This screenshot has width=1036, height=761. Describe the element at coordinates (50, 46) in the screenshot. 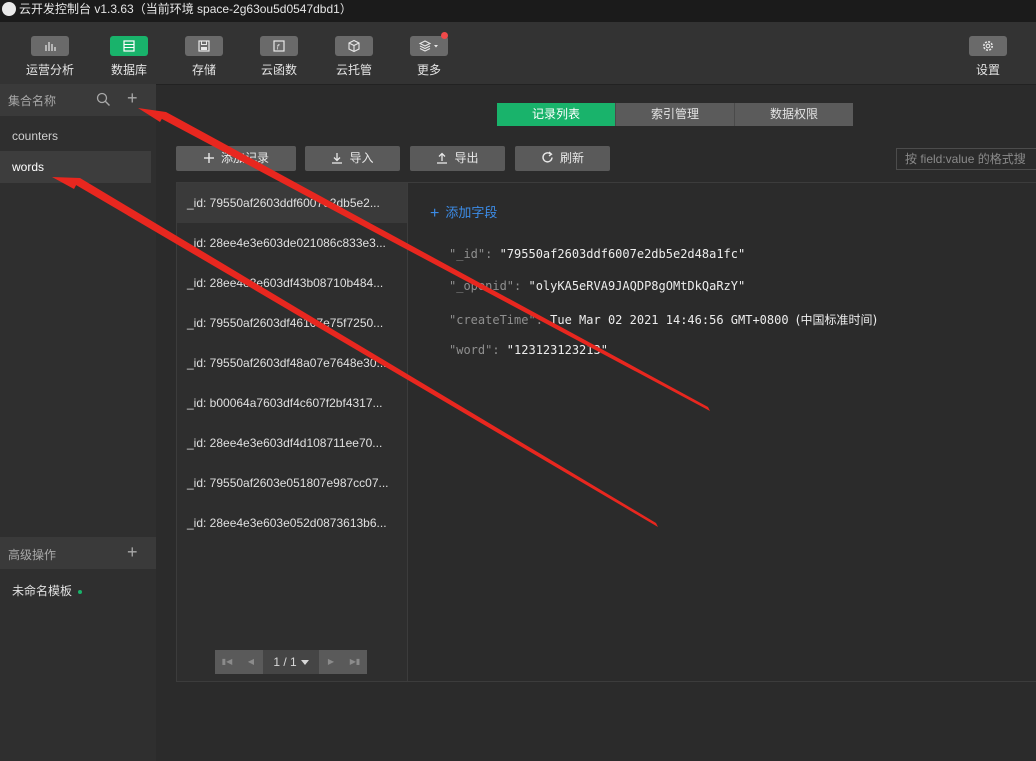

I see `bar-chart-icon` at that location.